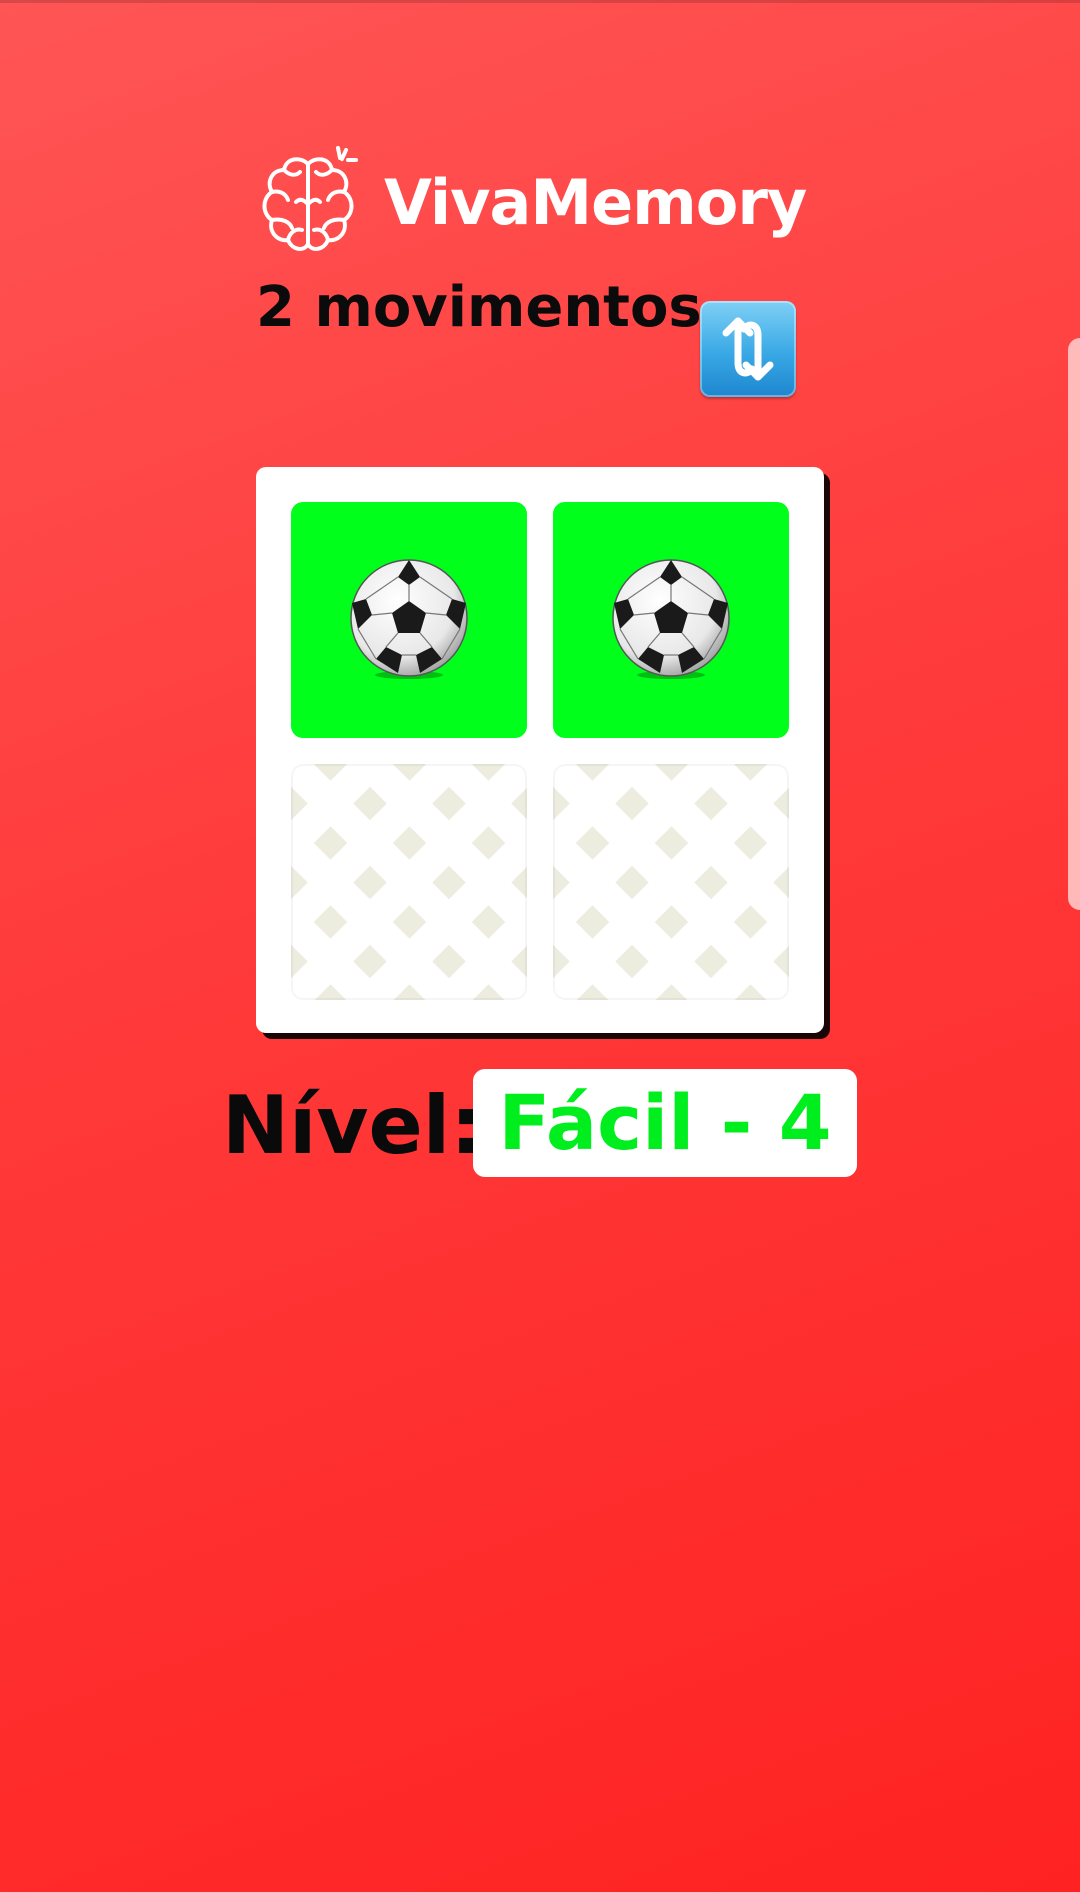  What do you see at coordinates (595, 202) in the screenshot?
I see `app-title: VivaMemory` at bounding box center [595, 202].